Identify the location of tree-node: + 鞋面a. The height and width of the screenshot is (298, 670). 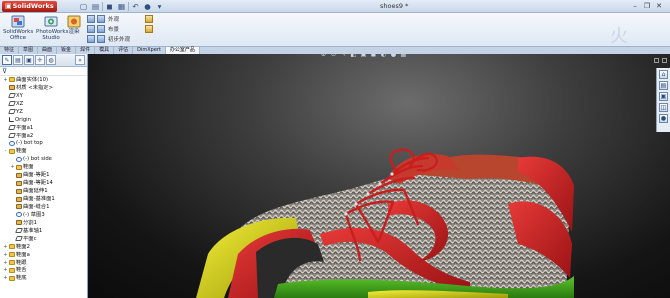
(43, 255).